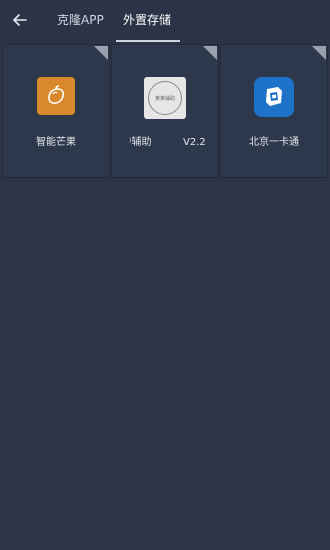 This screenshot has height=550, width=330. I want to click on tab-clone-app: 克隆APP, so click(80, 20).